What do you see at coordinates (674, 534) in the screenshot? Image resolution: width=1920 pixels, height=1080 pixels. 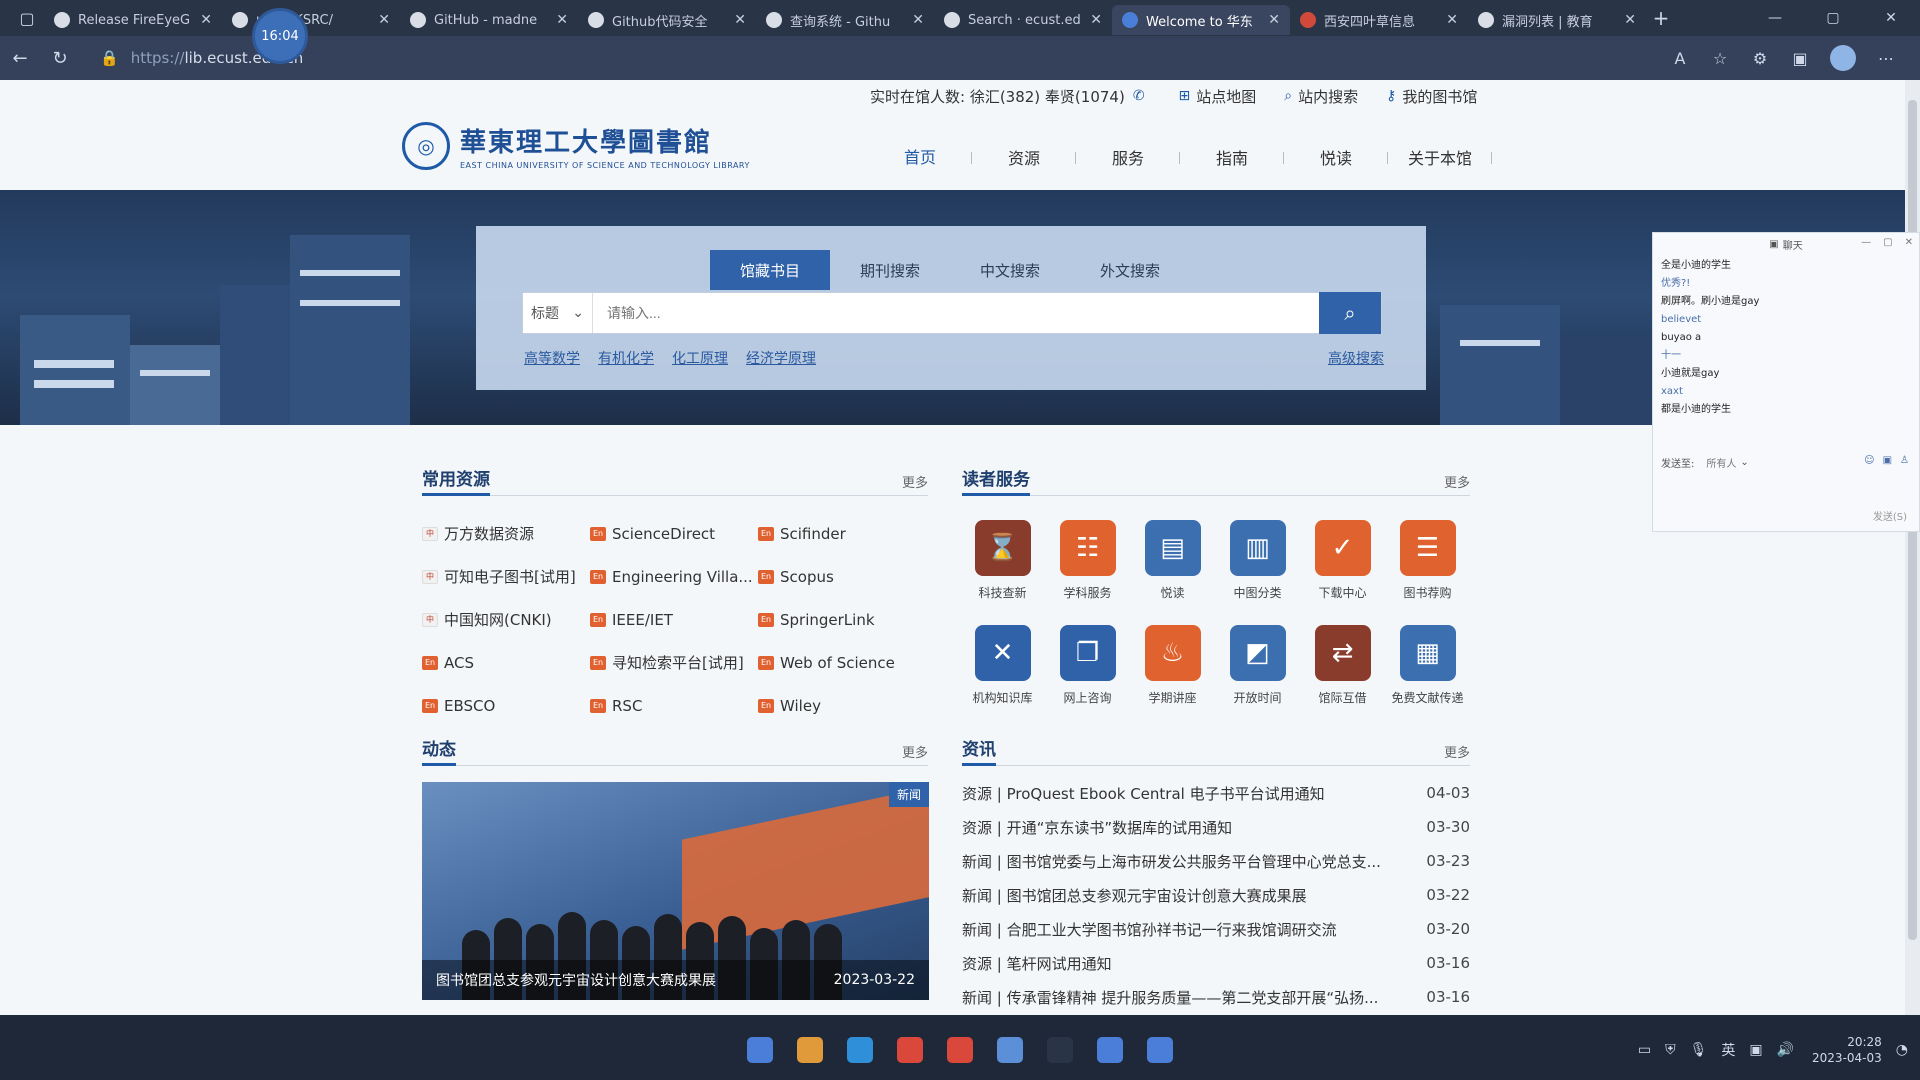 I see `resource-link: En ScienceDirect` at bounding box center [674, 534].